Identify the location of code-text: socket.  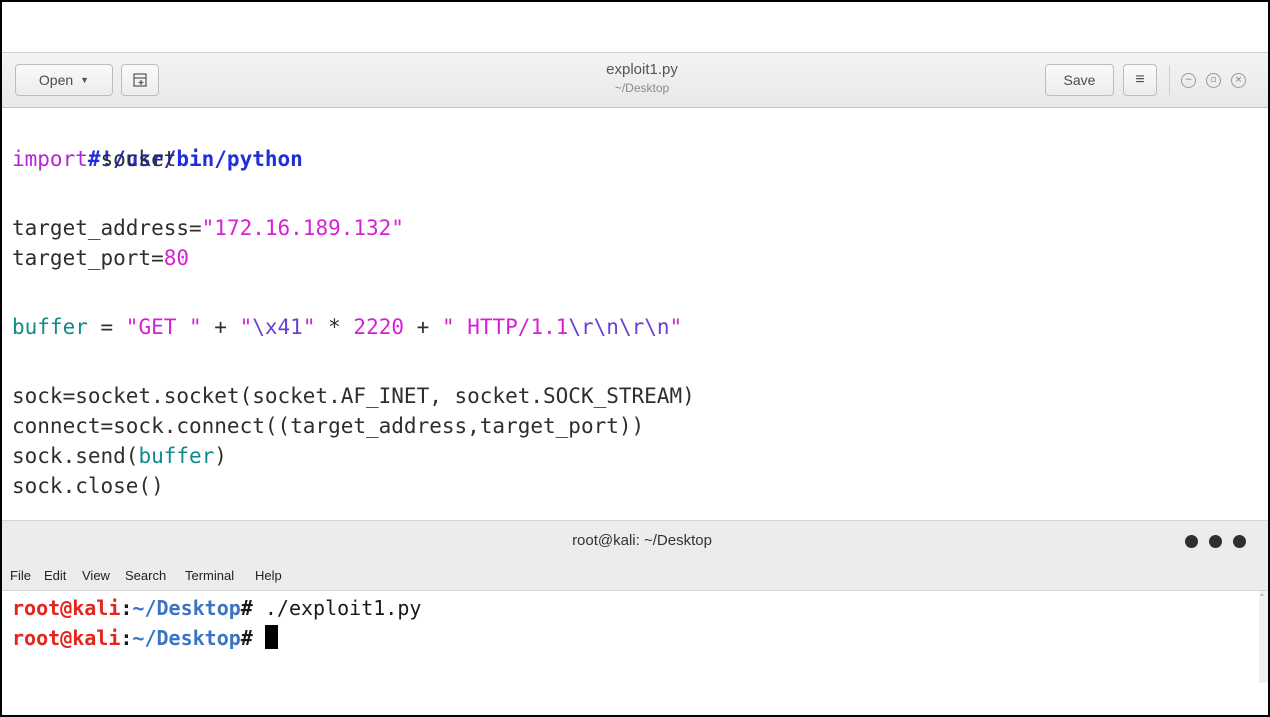
(132, 159).